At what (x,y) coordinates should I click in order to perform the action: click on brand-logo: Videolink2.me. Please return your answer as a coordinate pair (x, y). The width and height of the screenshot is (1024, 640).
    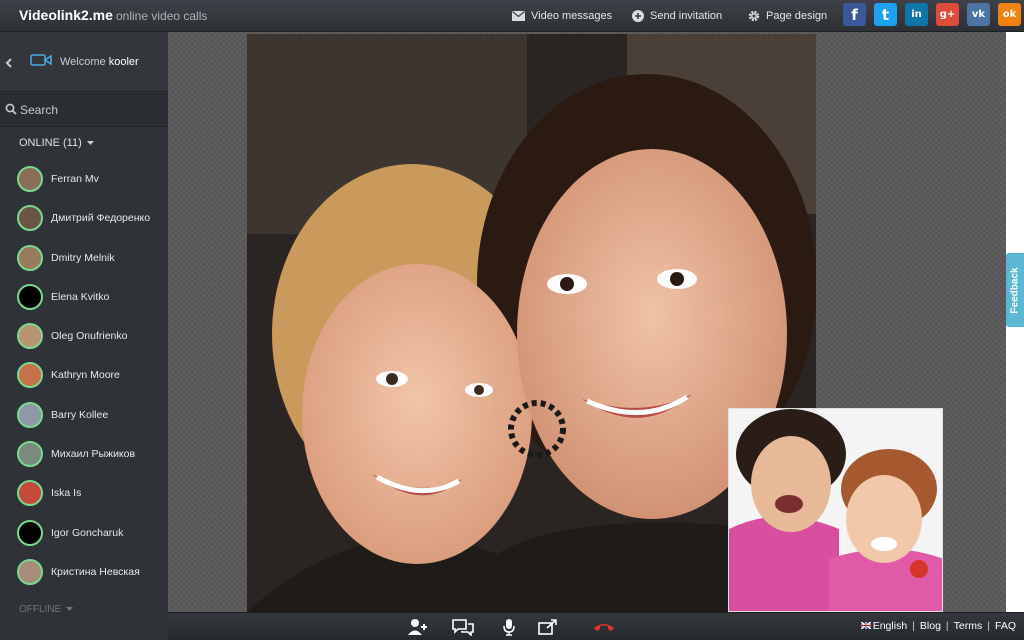
    Looking at the image, I should click on (66, 15).